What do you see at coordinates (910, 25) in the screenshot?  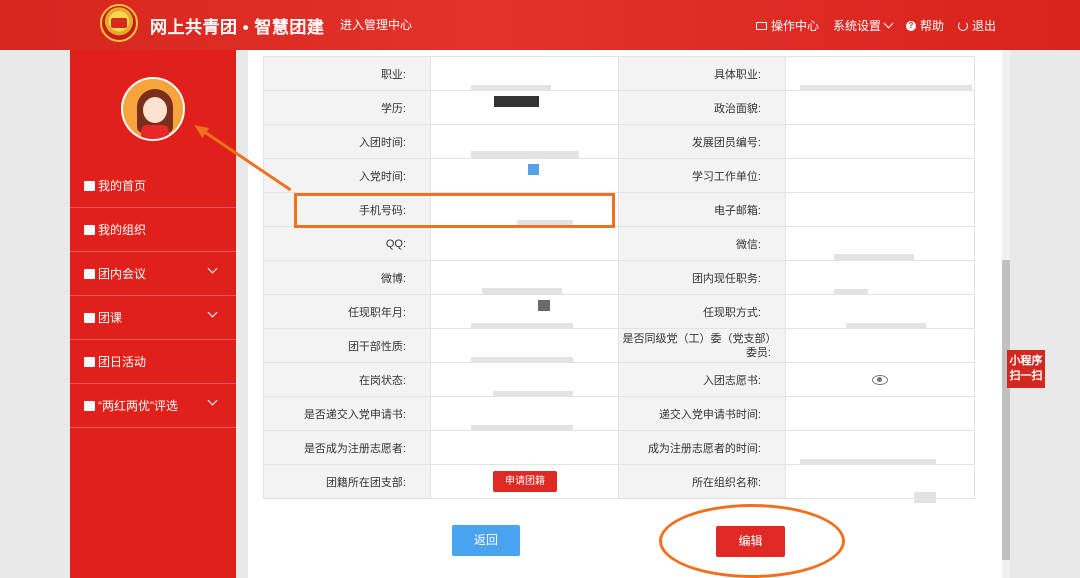 I see `help-icon: ?` at bounding box center [910, 25].